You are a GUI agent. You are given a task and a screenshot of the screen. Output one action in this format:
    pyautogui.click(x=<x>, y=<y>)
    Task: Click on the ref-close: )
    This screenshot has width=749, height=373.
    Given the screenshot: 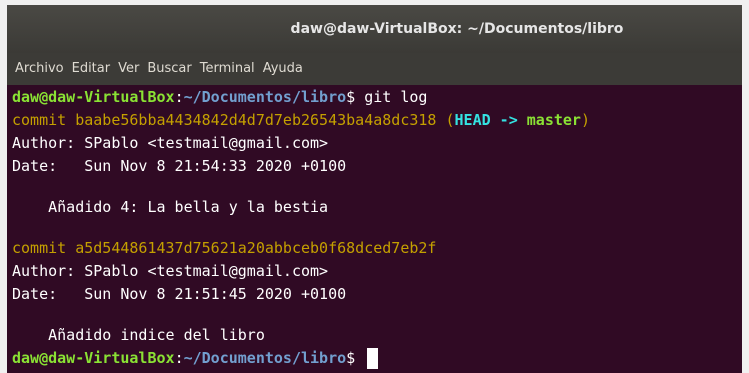 What is the action you would take?
    pyautogui.click(x=585, y=120)
    